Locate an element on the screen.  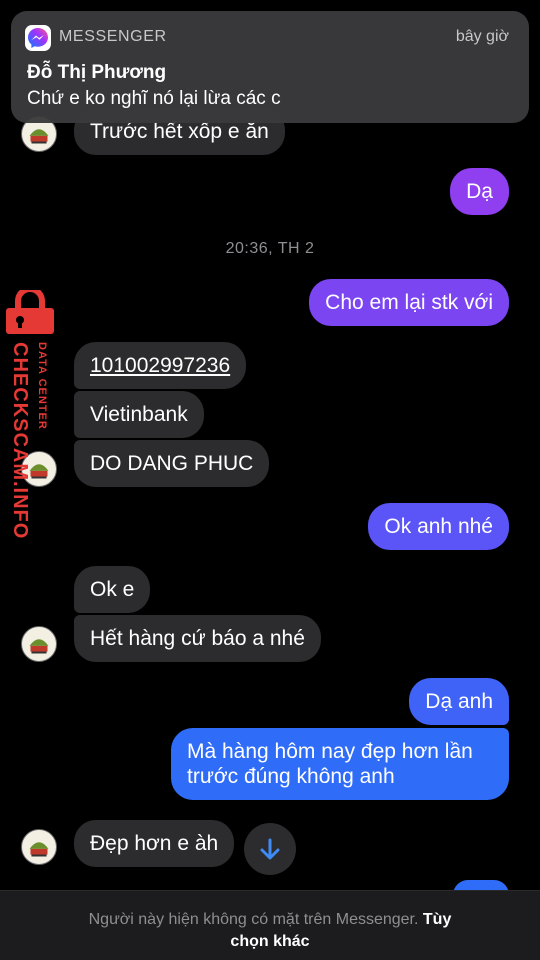
message-incoming: Ok e is located at coordinates (112, 589).